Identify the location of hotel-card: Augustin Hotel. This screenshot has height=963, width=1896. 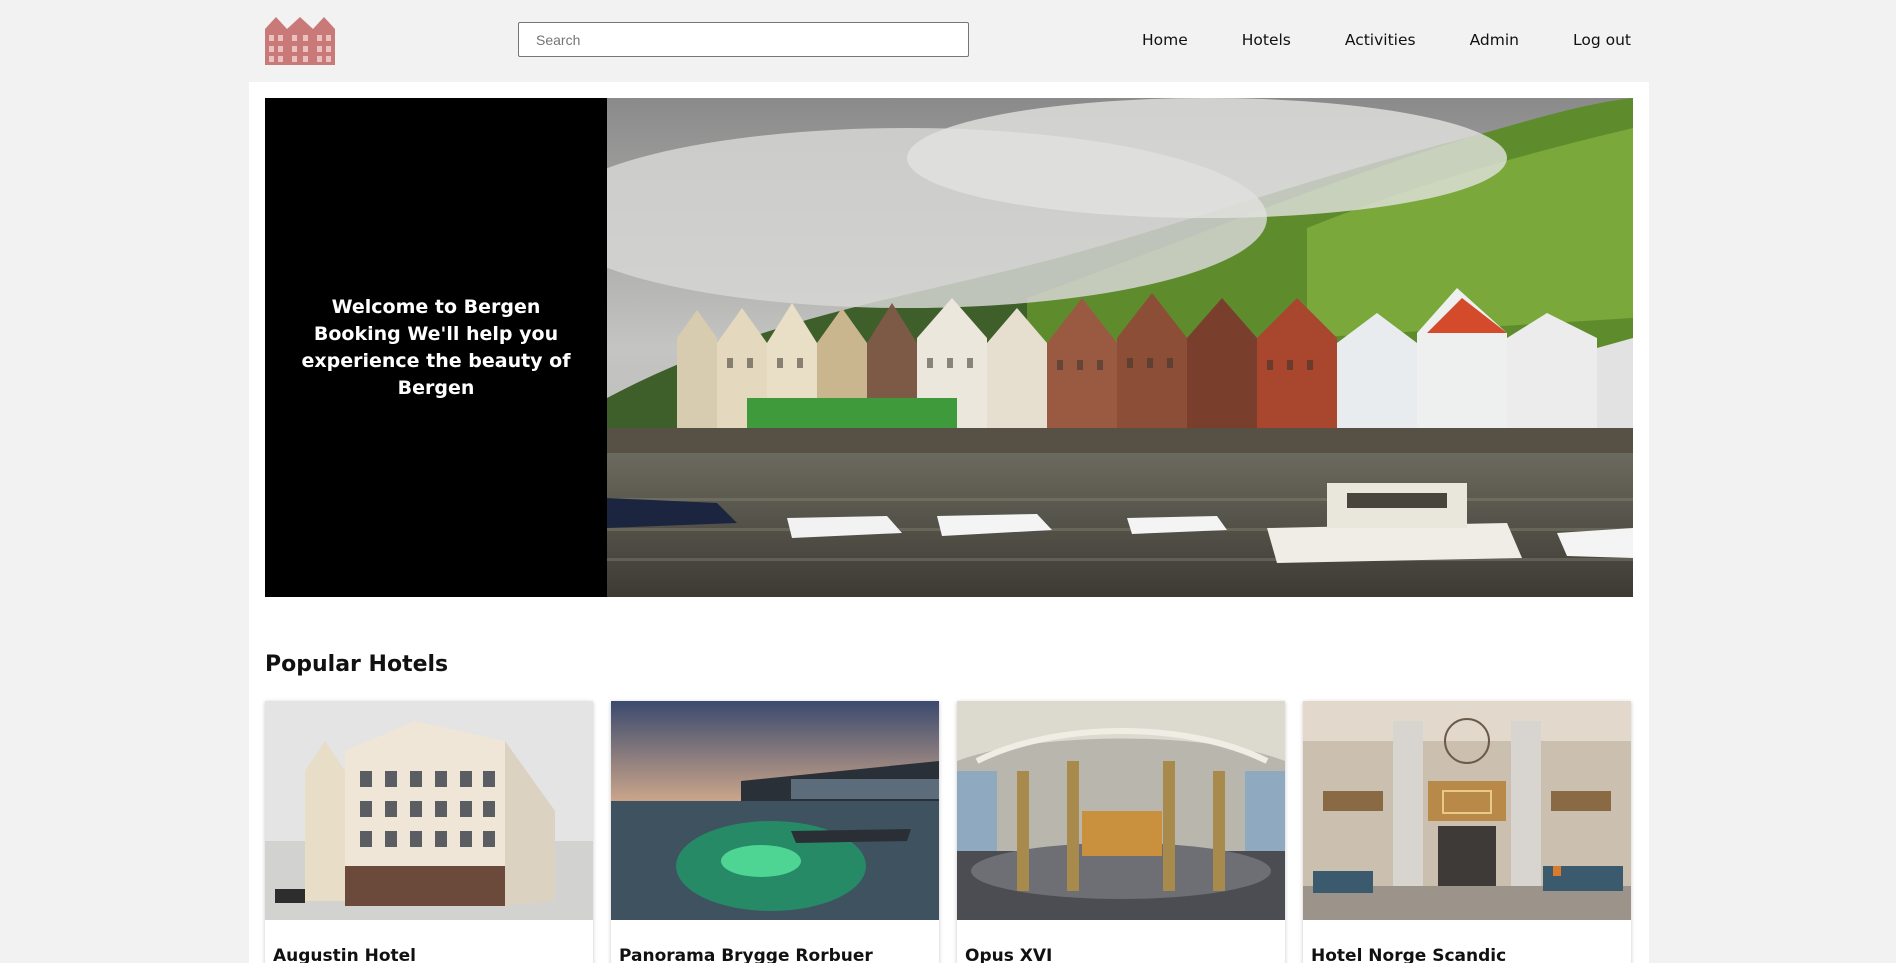
(429, 832).